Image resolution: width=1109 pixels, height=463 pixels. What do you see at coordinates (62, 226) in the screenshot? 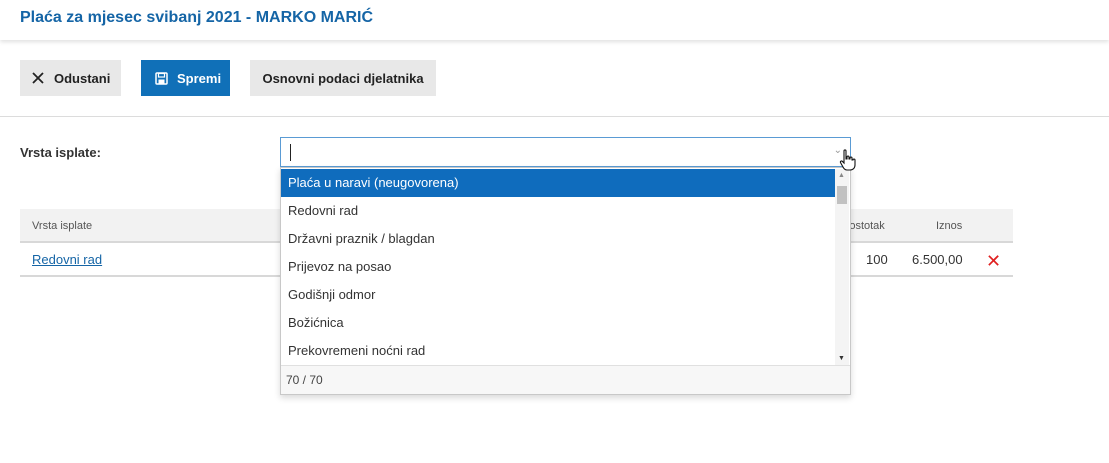
I see `column-header-type: Vrsta isplate` at bounding box center [62, 226].